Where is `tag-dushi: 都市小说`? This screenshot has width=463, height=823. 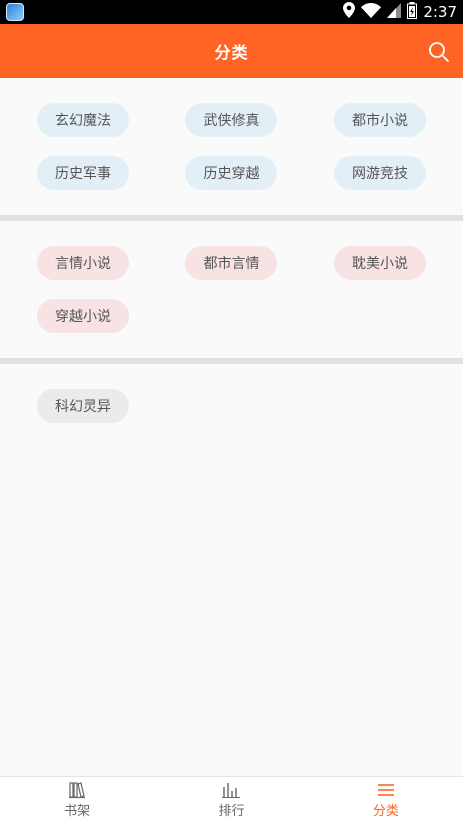 tag-dushi: 都市小说 is located at coordinates (380, 120).